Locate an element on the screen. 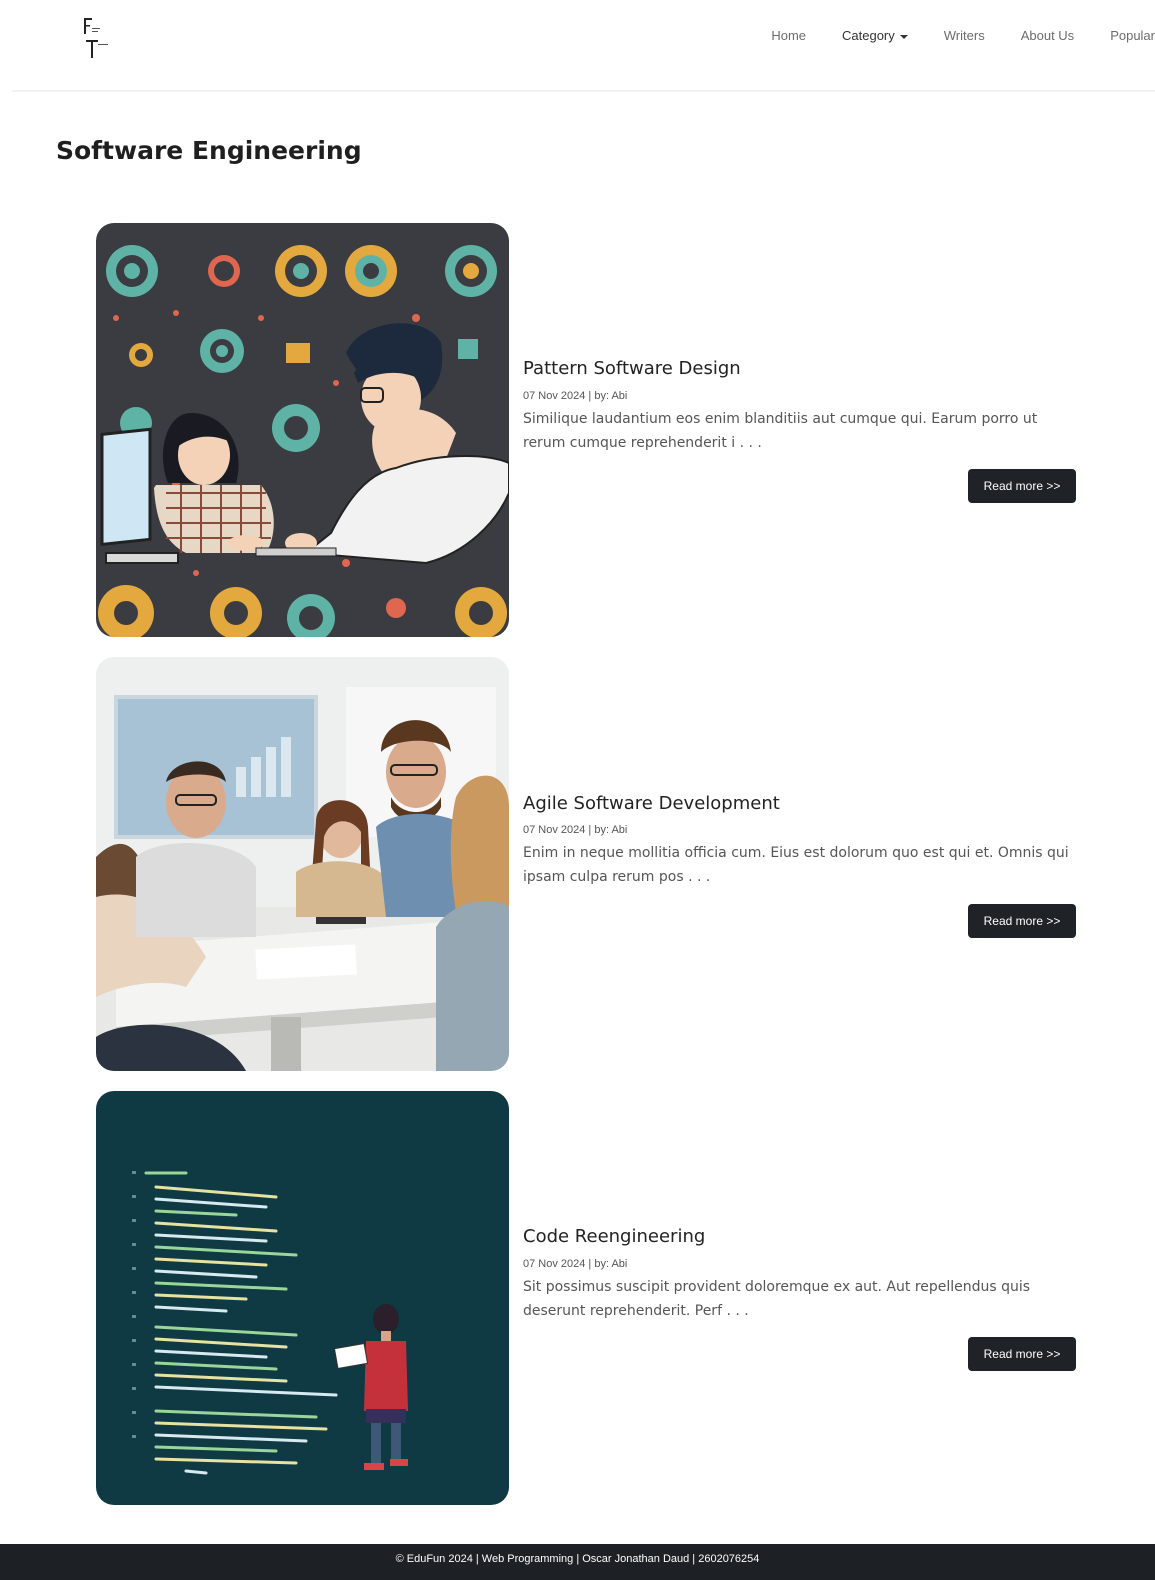 The height and width of the screenshot is (1580, 1155). nav-links: Home Category Writers About Us Popular is located at coordinates (945, 35).